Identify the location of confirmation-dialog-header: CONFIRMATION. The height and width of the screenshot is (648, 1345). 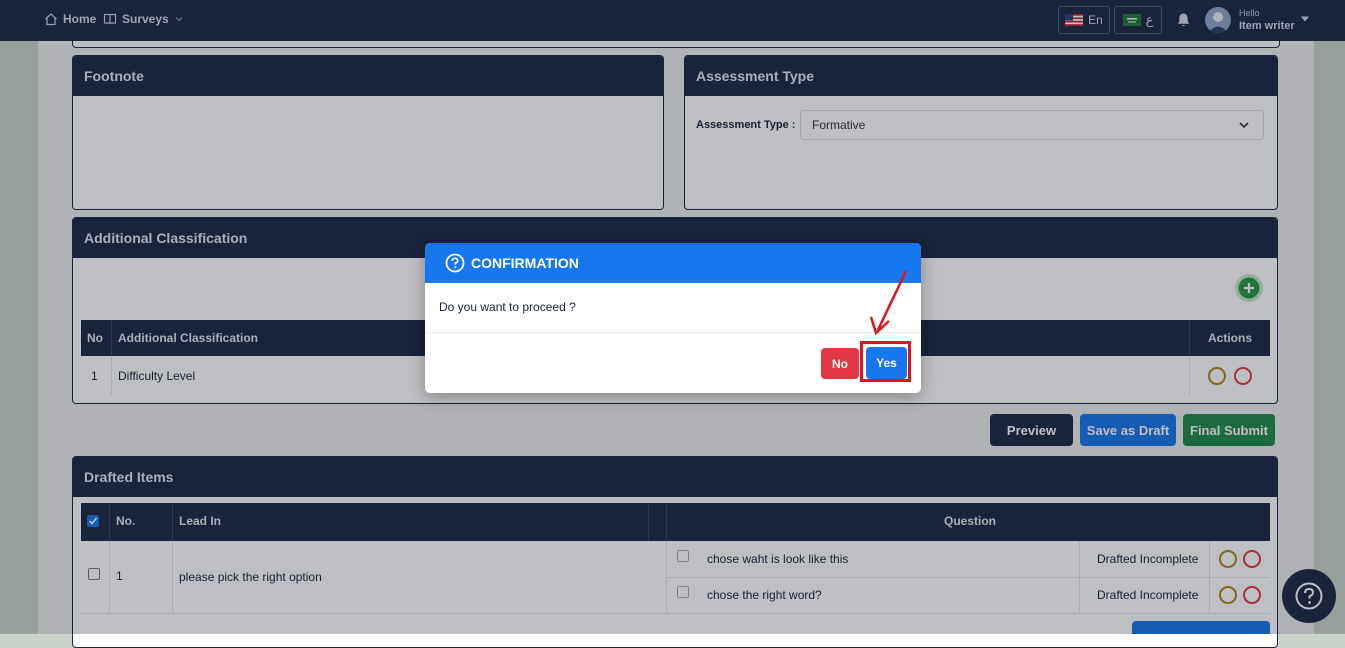
(673, 263).